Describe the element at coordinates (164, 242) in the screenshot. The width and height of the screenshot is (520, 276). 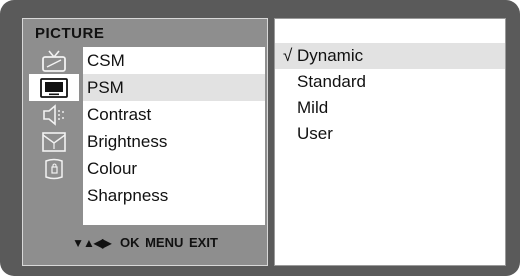
I see `menu-hint: MENU` at that location.